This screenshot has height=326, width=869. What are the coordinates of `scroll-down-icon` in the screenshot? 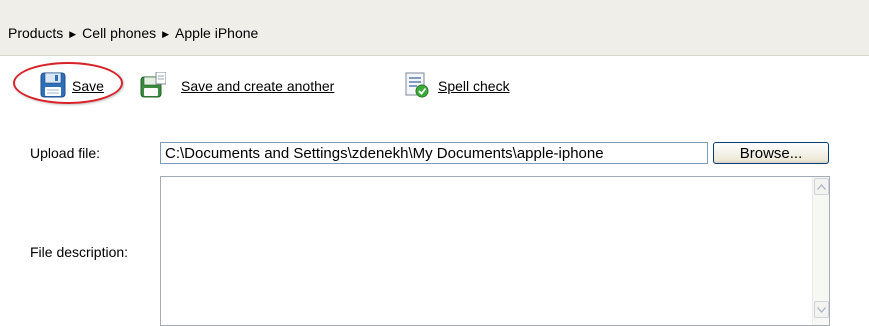 It's located at (821, 309).